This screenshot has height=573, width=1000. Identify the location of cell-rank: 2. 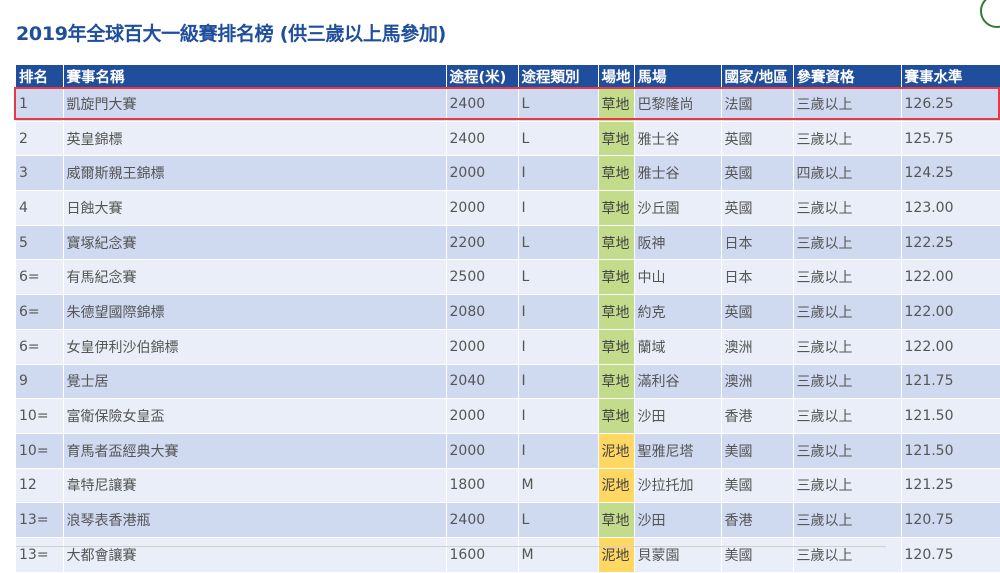
(40, 139).